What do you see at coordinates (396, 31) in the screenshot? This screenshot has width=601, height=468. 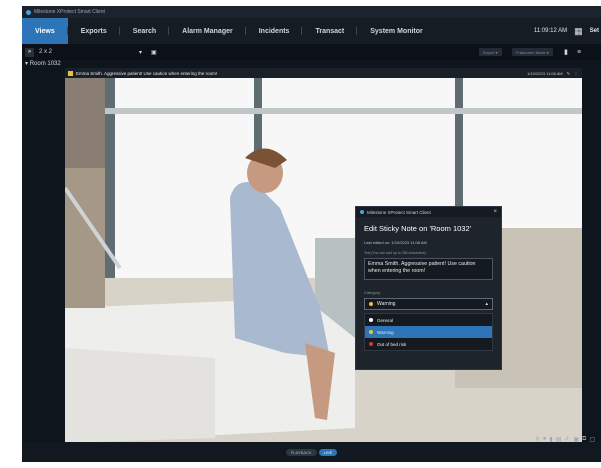 I see `tab-system-monitor: System Monitor` at bounding box center [396, 31].